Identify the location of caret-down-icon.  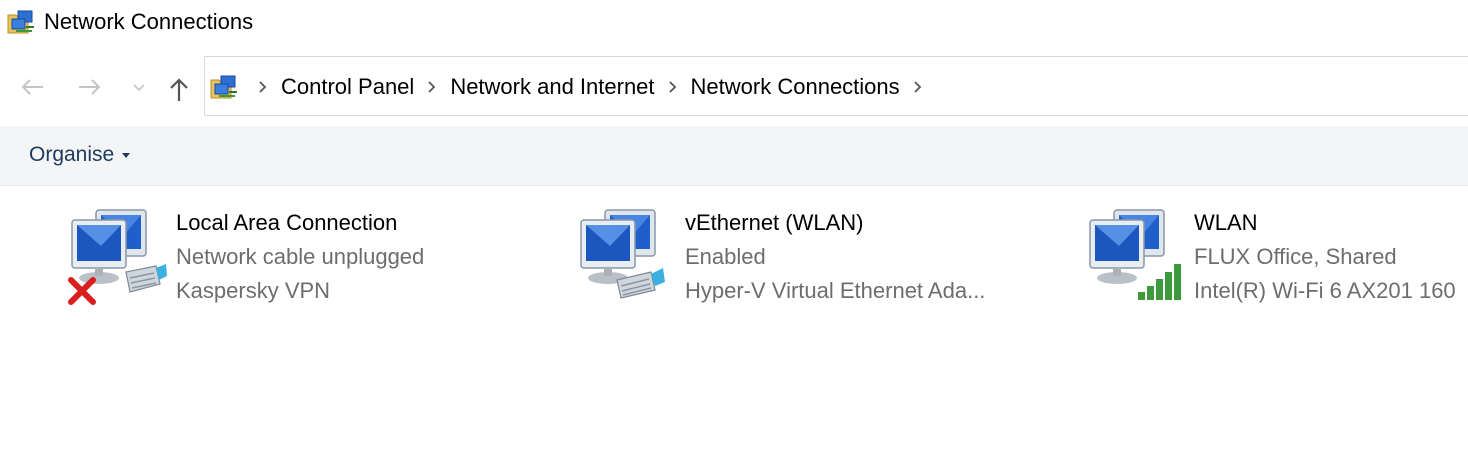
(126, 155).